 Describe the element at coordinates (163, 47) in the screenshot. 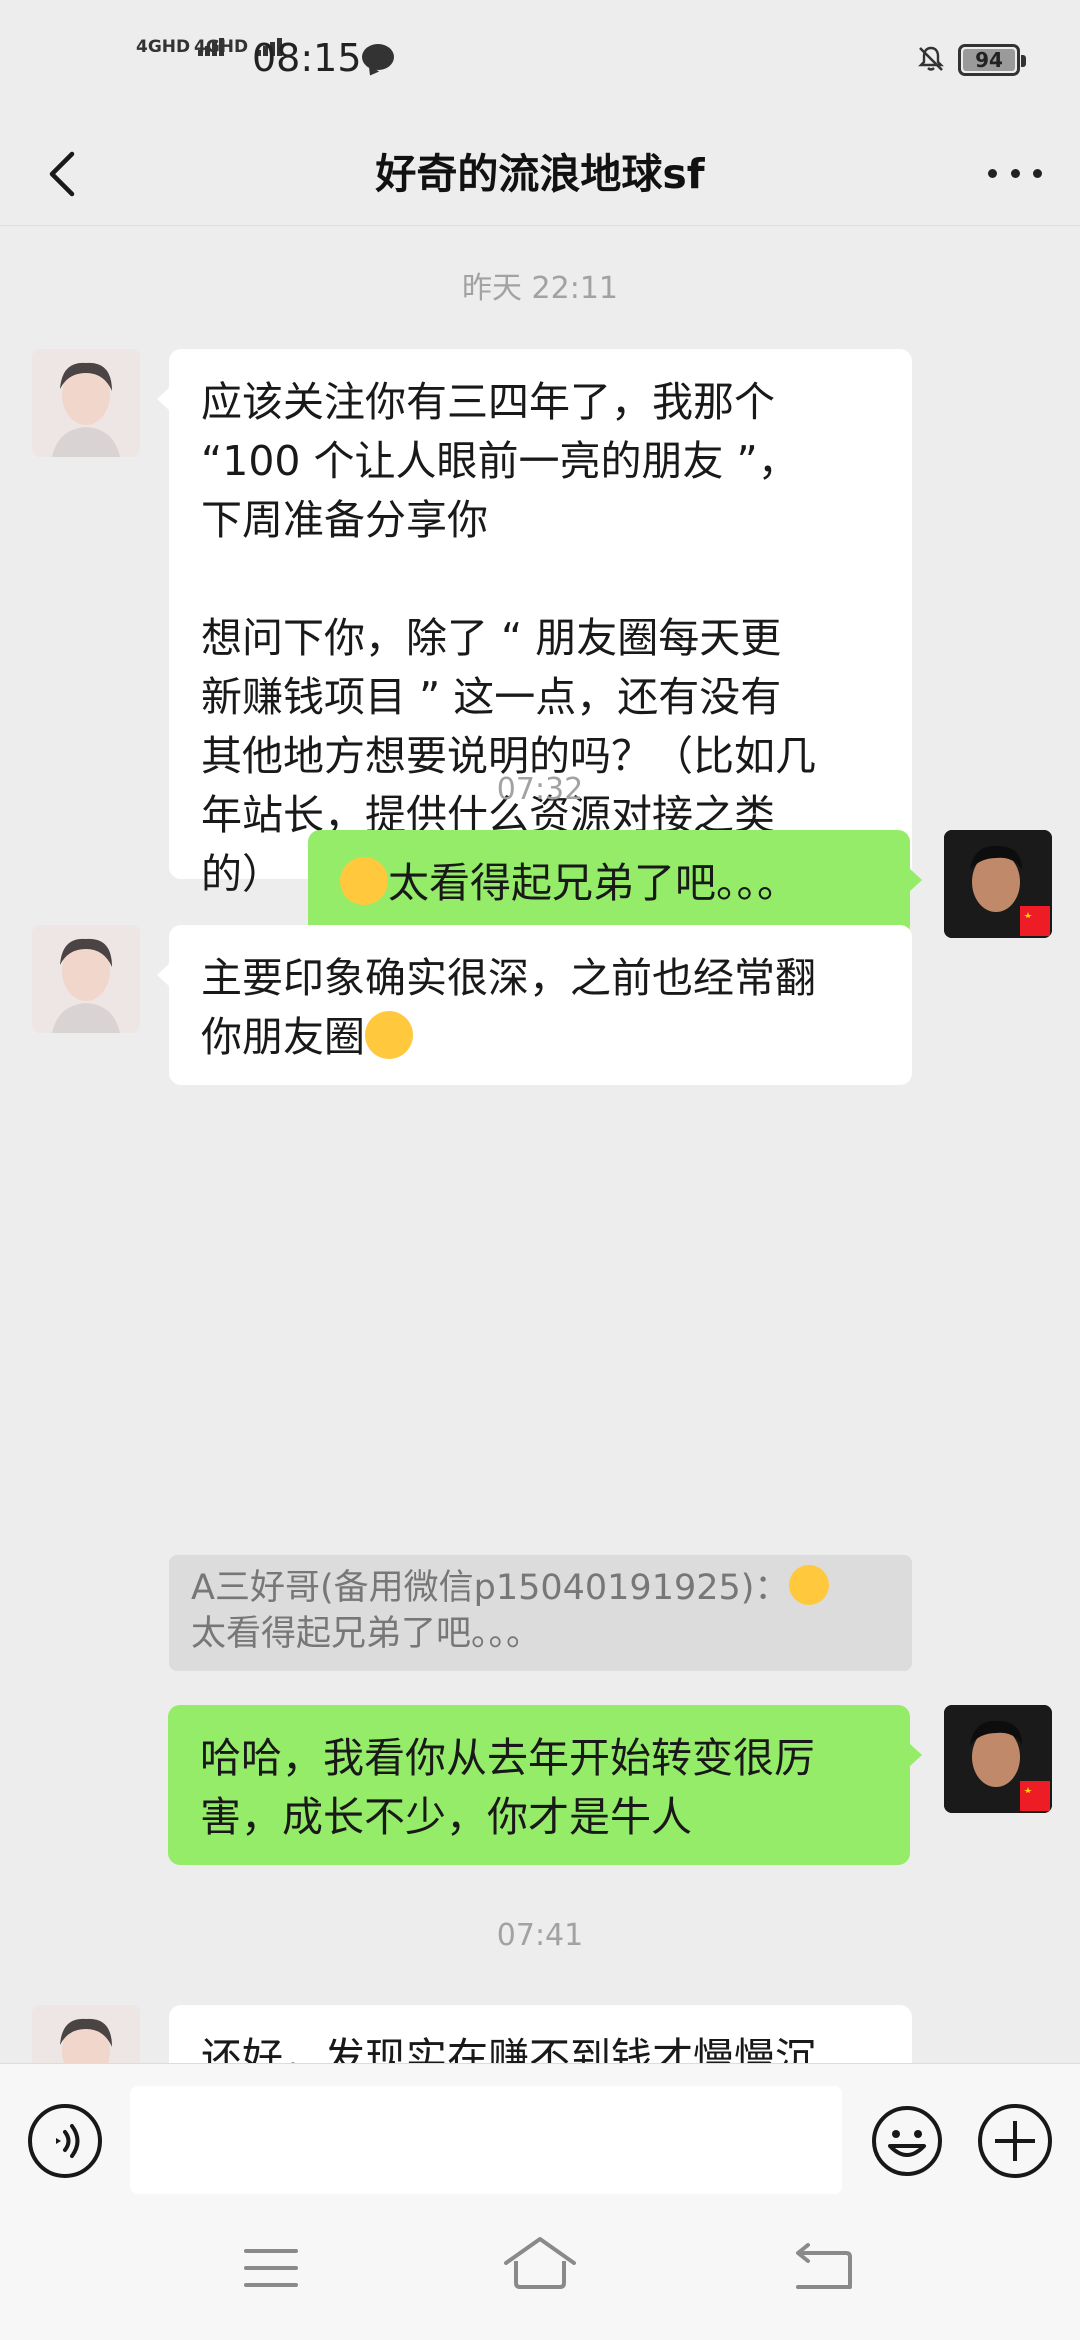

I see `sim1-label: 4GHD` at that location.